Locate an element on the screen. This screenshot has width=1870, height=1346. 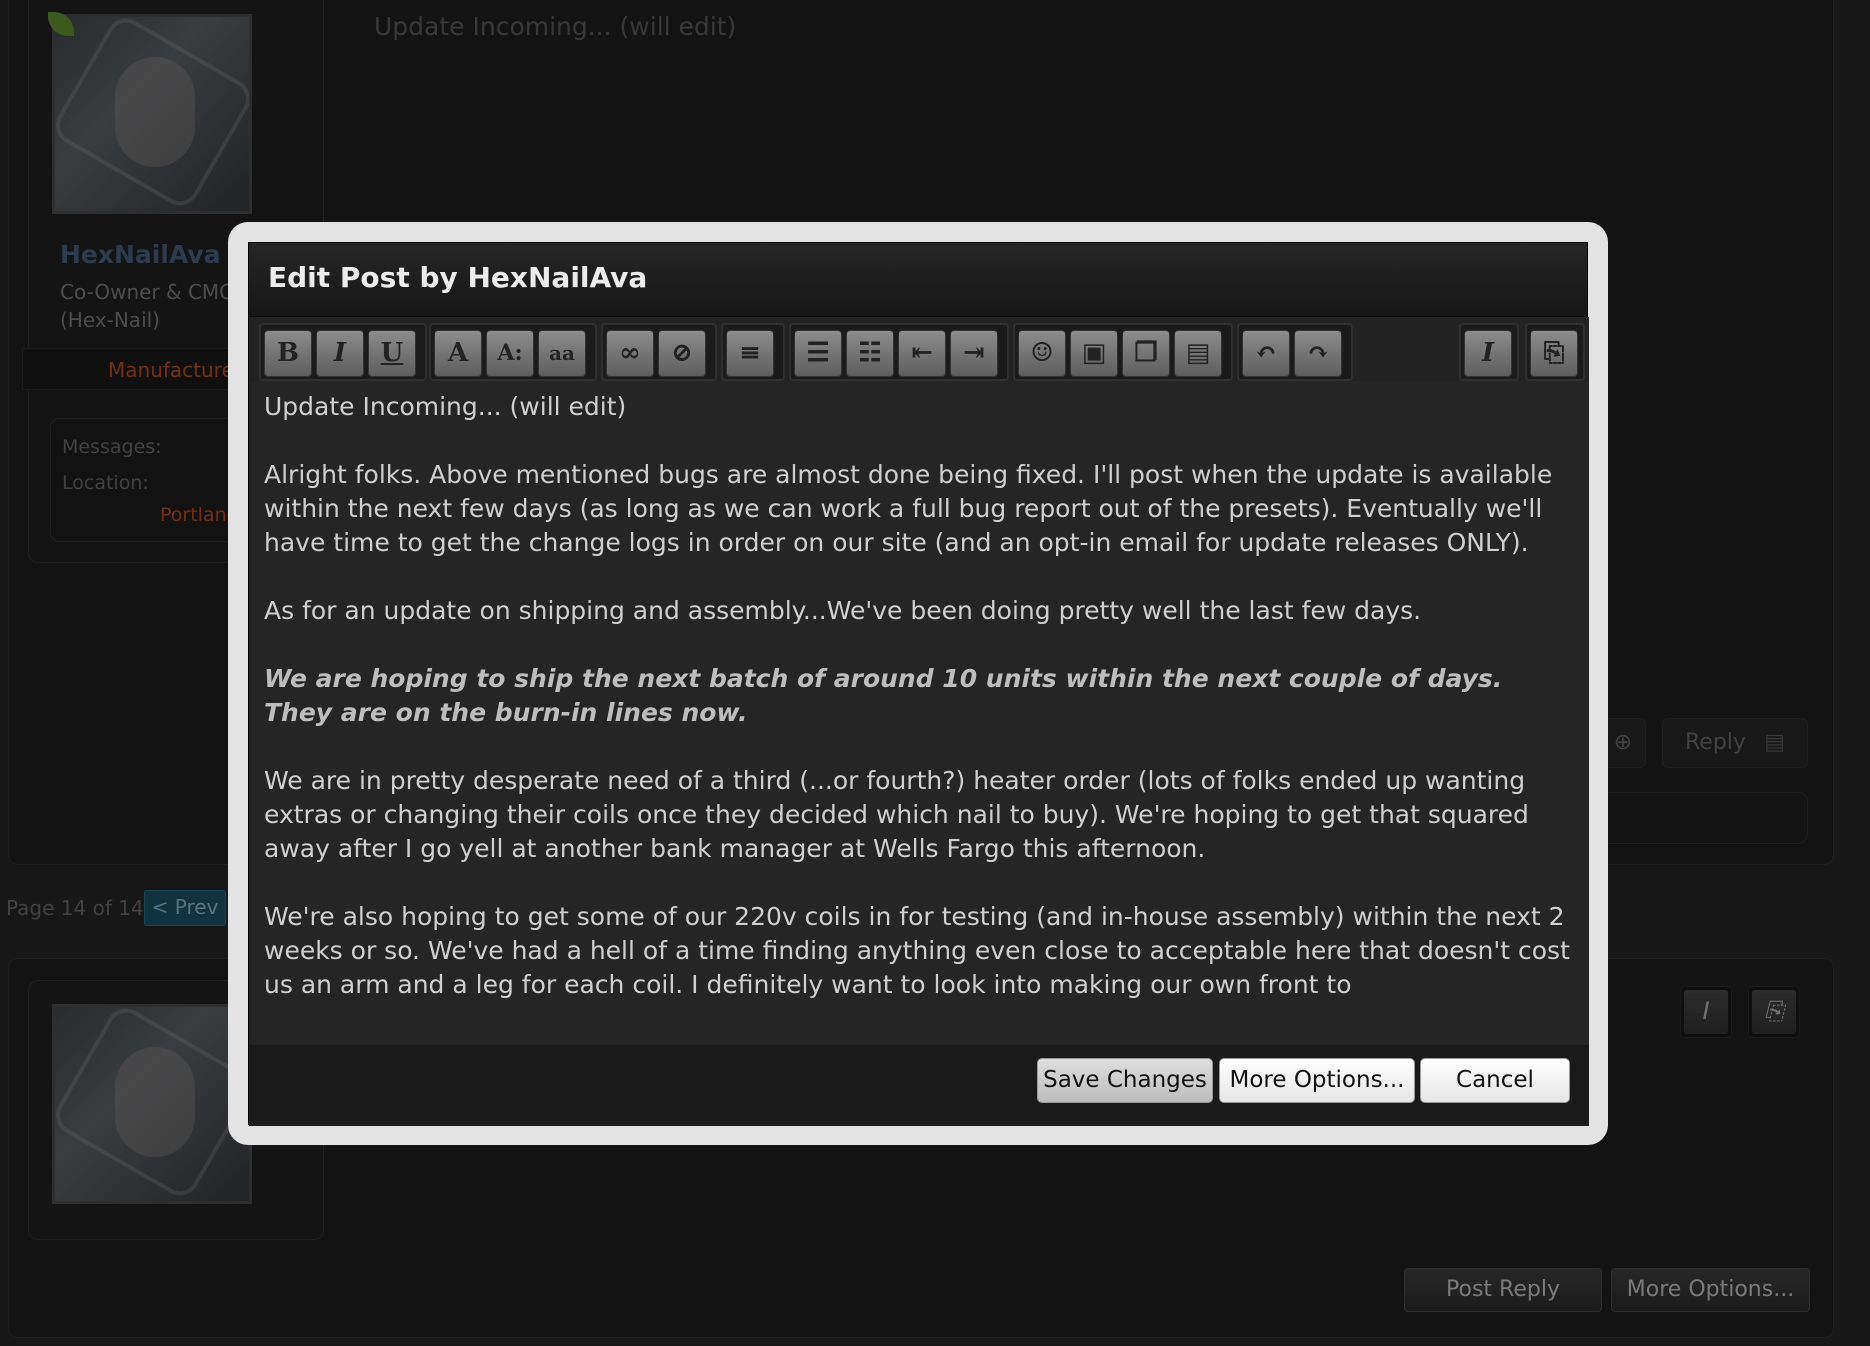
toolbar-group-link: ∞ ⊘ is located at coordinates (659, 352).